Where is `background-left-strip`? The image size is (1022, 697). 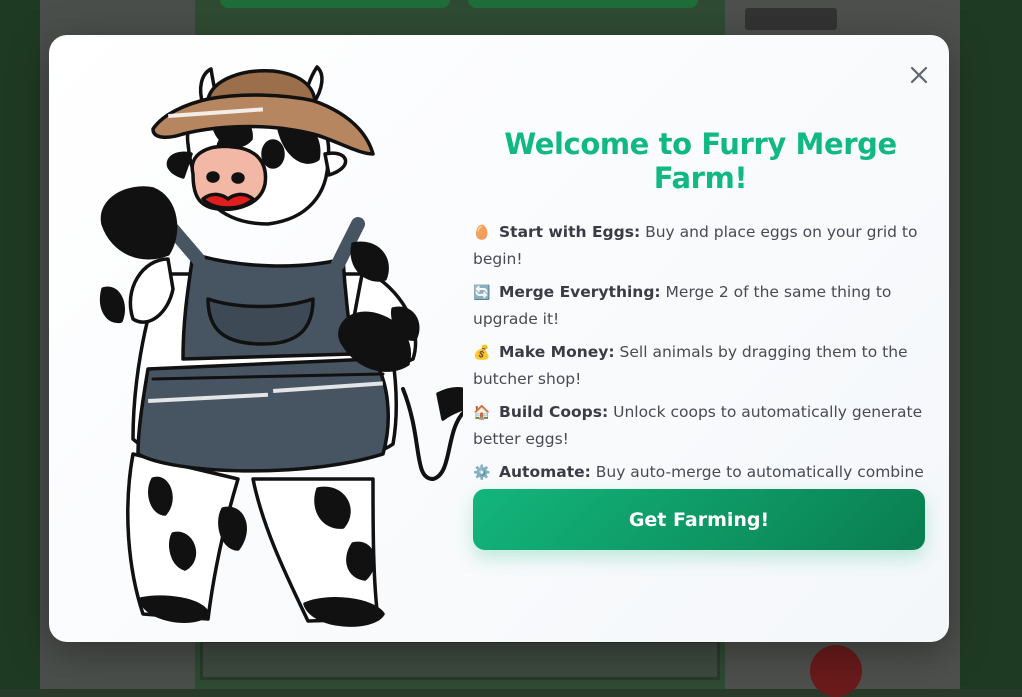 background-left-strip is located at coordinates (20, 344).